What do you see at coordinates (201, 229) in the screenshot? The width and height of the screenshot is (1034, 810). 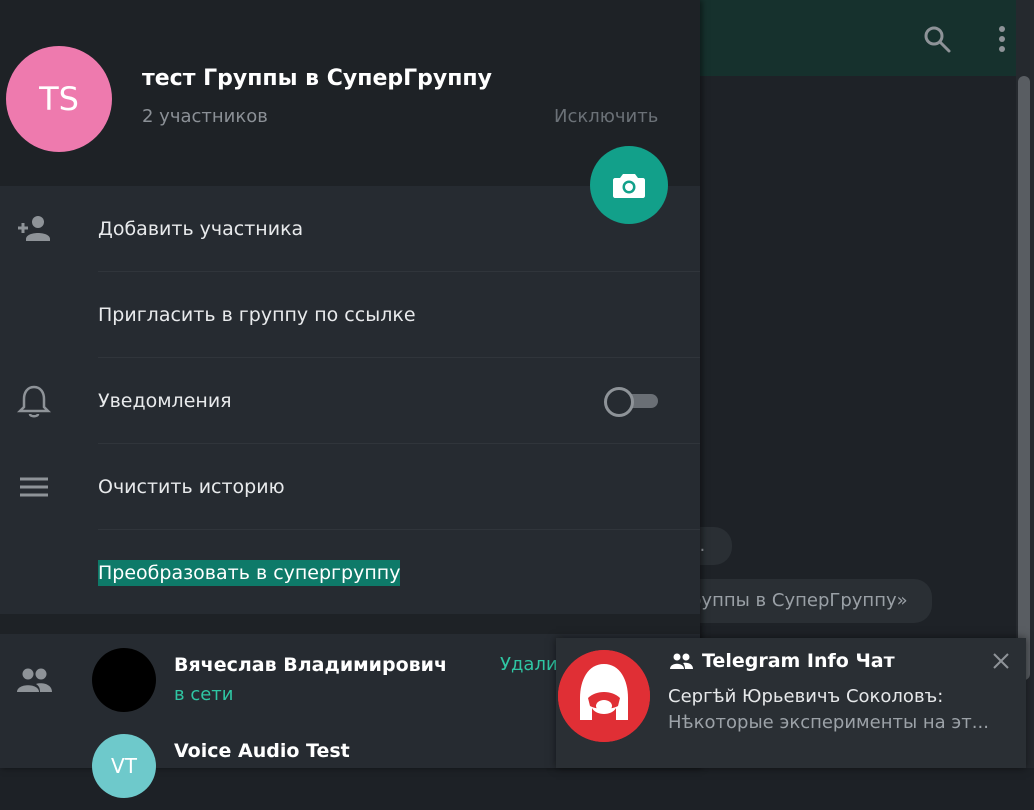 I see `add-member-label: Добавить участника` at bounding box center [201, 229].